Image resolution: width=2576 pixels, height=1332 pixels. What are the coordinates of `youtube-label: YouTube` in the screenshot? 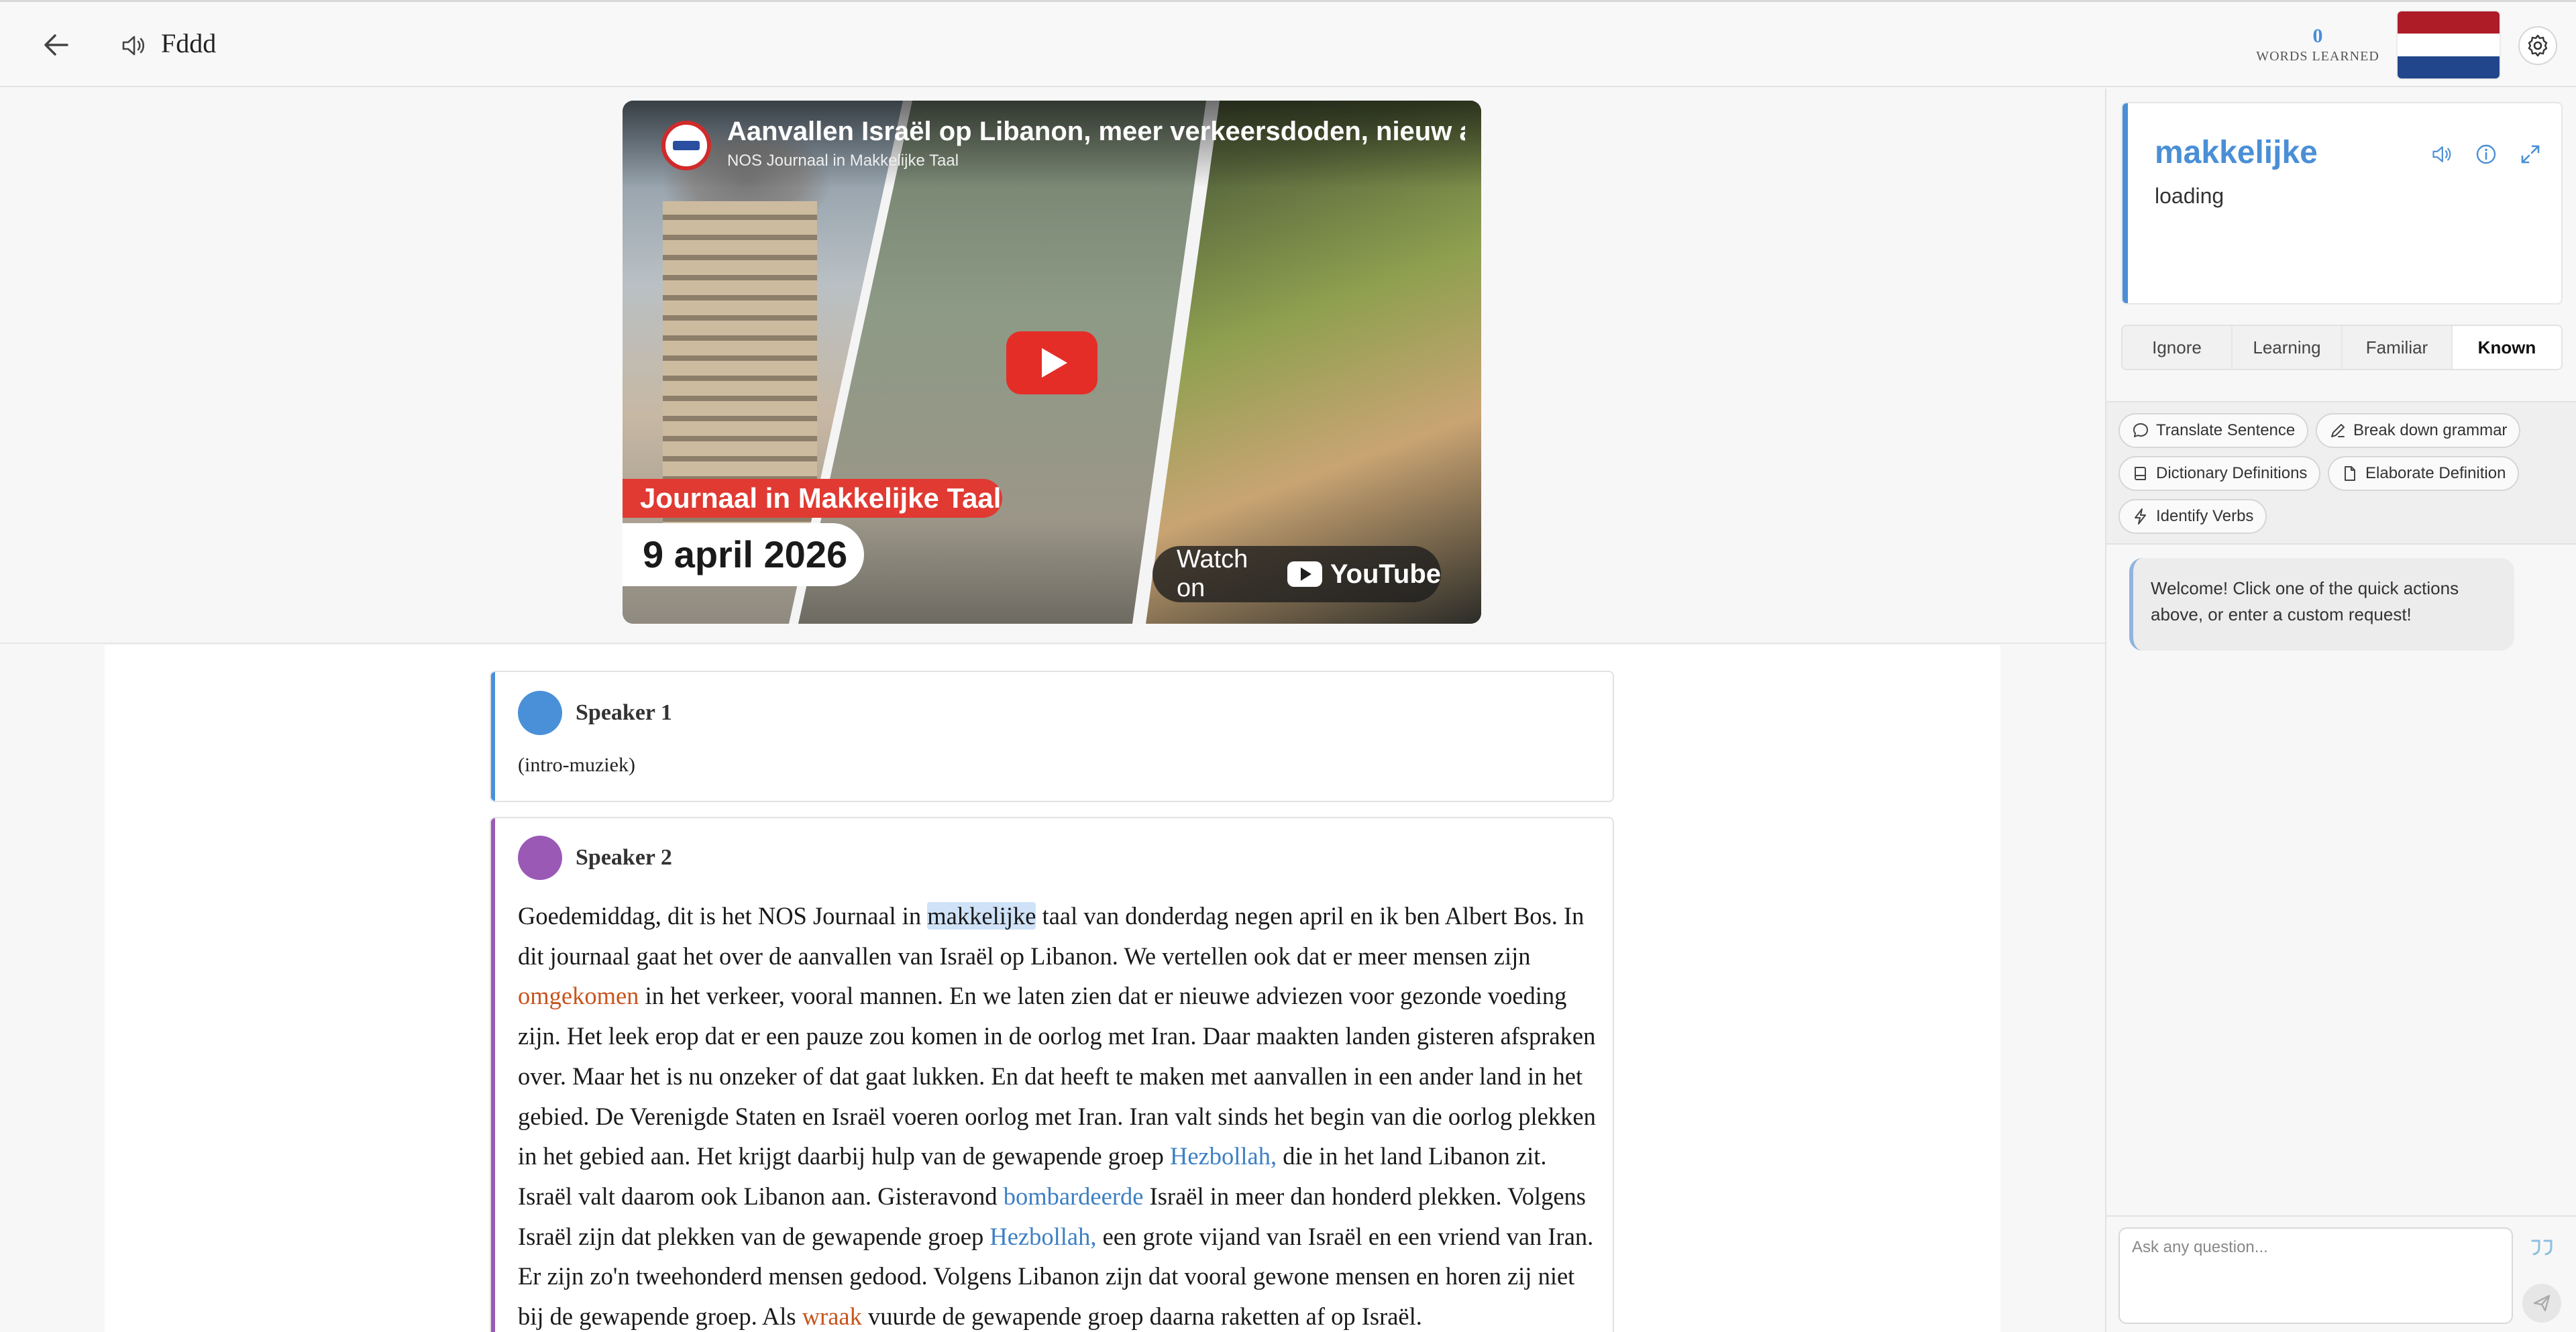 It's located at (1385, 574).